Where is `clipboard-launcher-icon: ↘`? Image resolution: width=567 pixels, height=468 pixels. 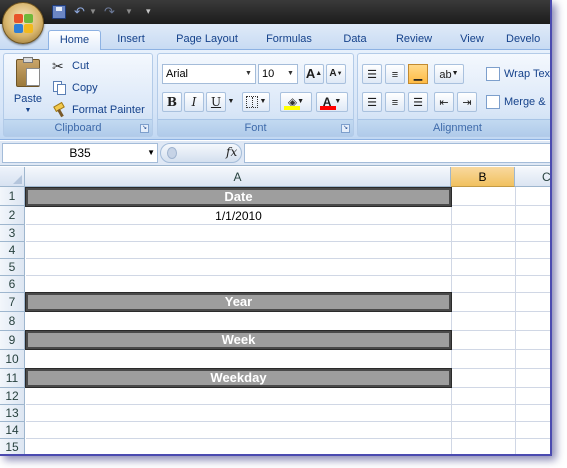 clipboard-launcher-icon: ↘ is located at coordinates (144, 128).